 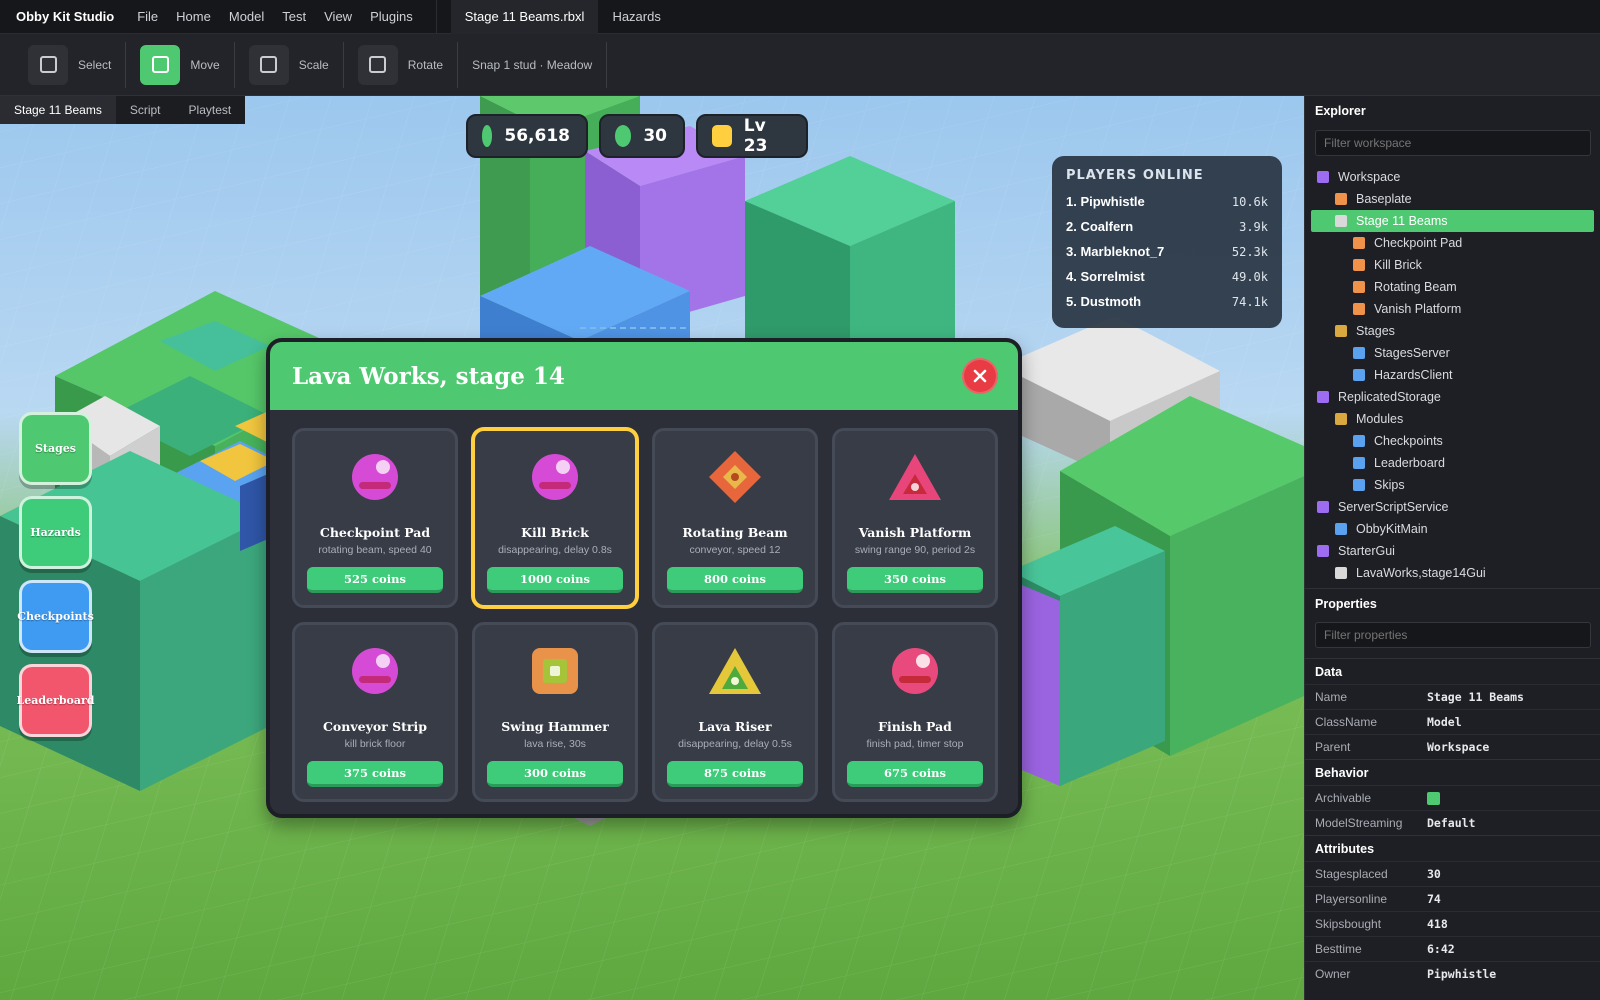 I want to click on explorer-item: Rotating Beam, so click(x=1452, y=287).